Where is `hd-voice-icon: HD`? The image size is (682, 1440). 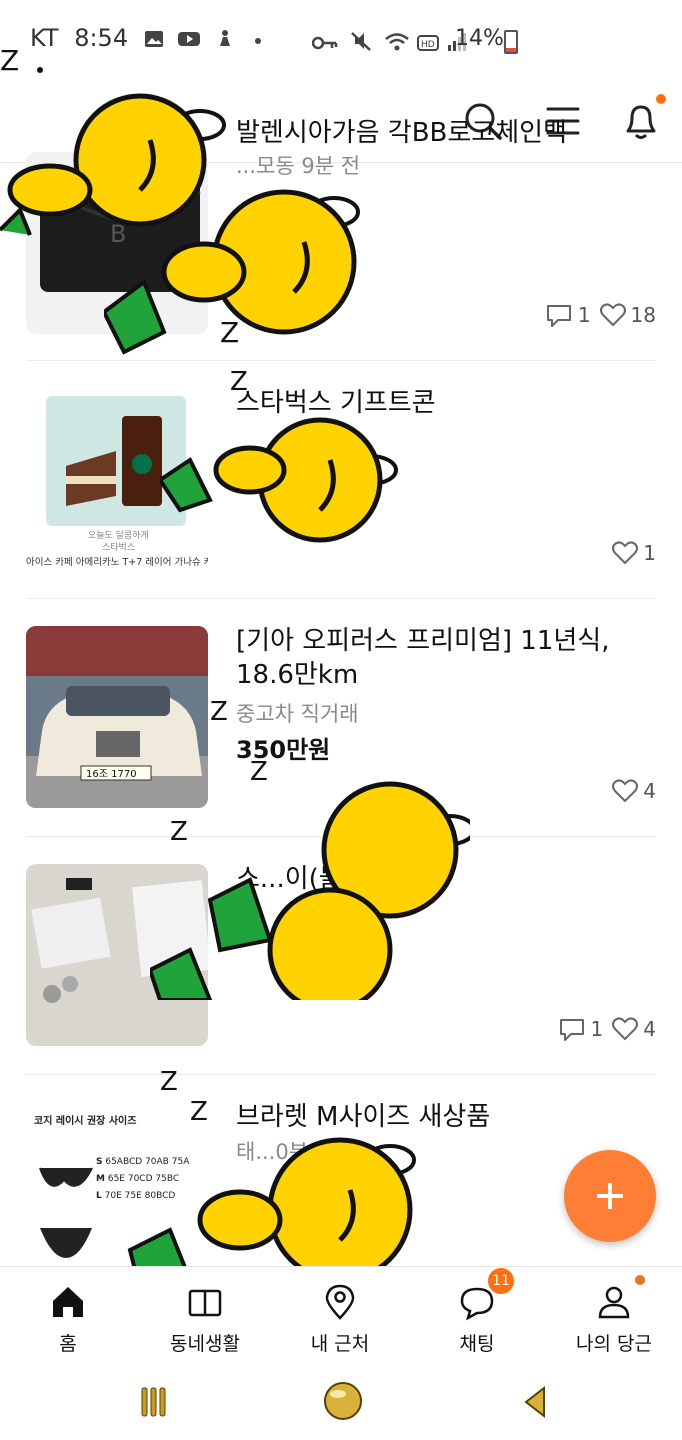 hd-voice-icon: HD is located at coordinates (428, 43).